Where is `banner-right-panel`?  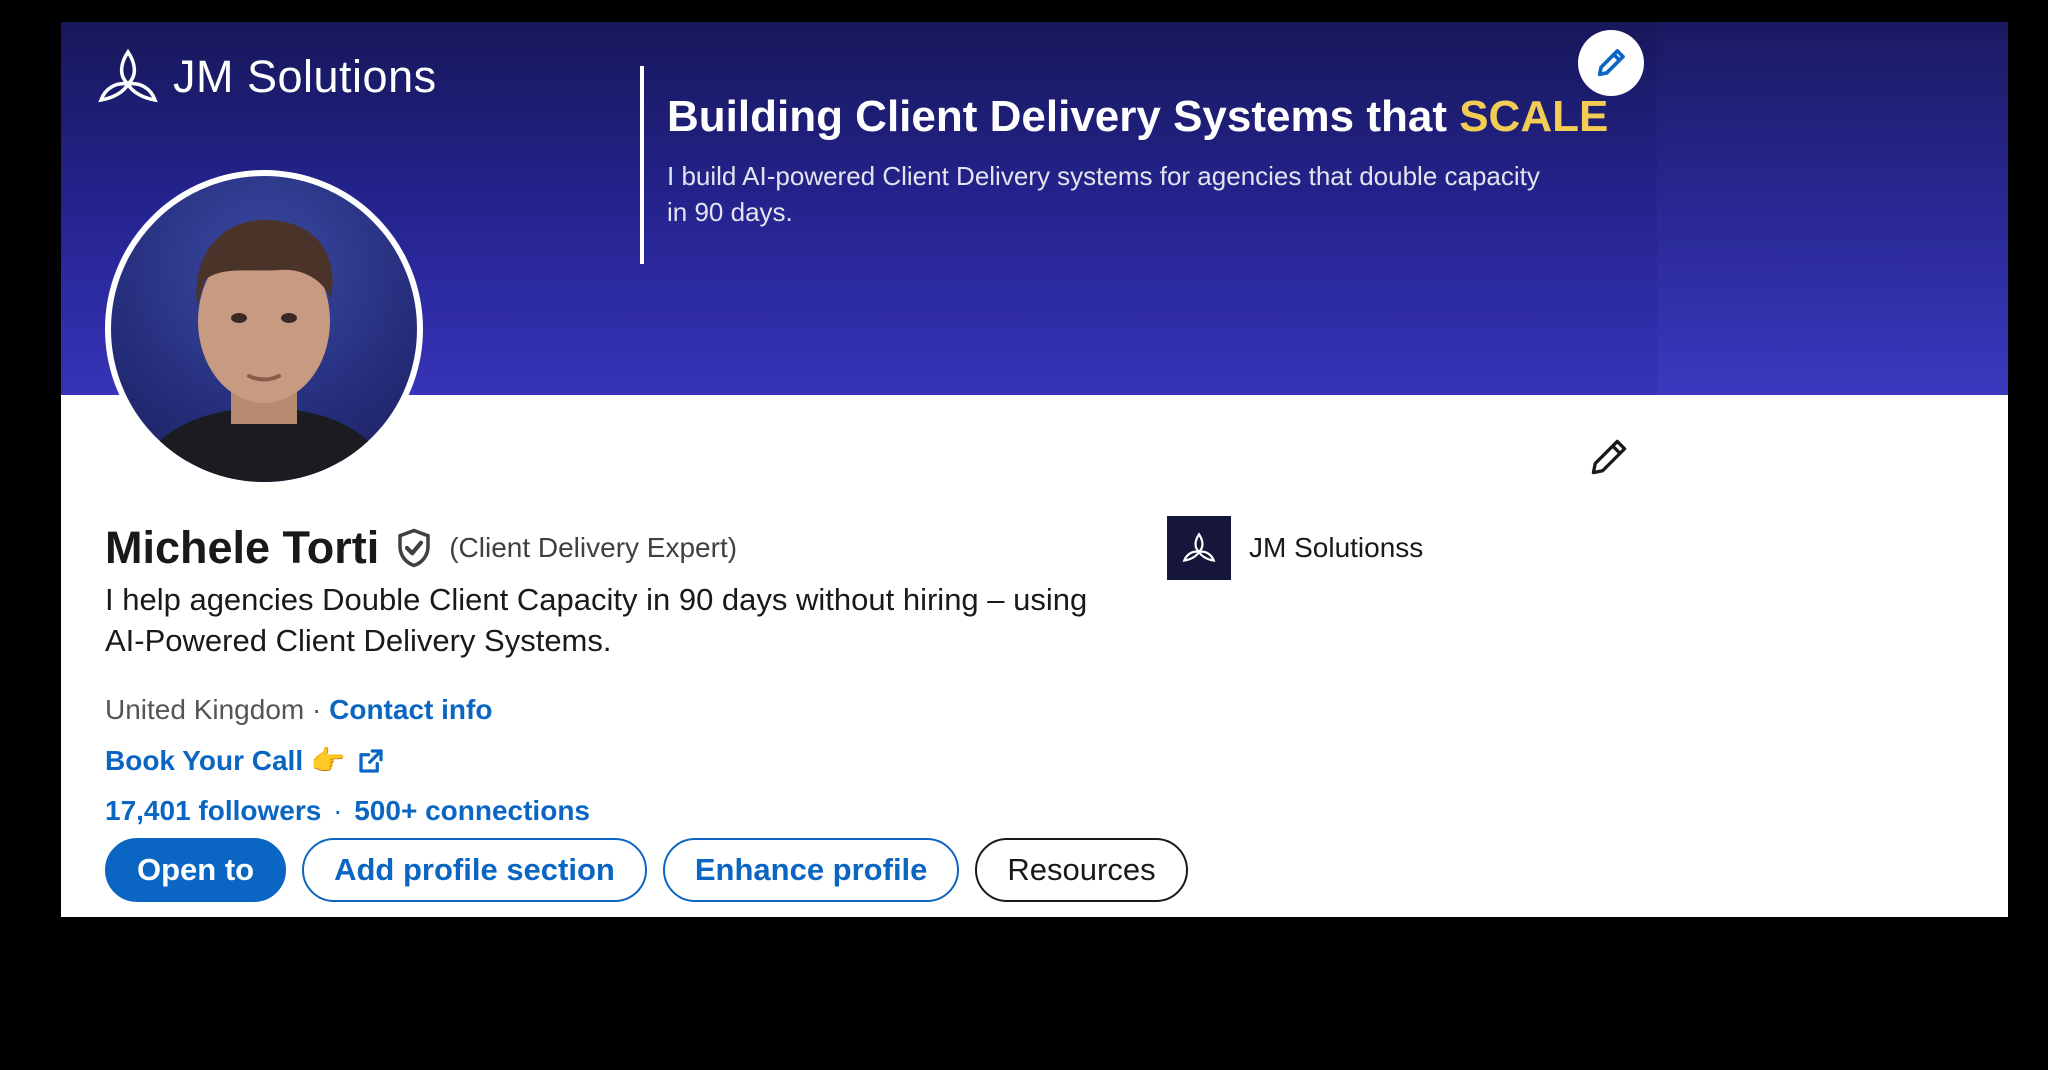
banner-right-panel is located at coordinates (1832, 208).